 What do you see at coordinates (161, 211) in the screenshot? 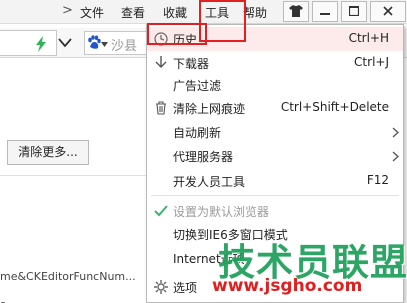
I see `checkmark-icon` at bounding box center [161, 211].